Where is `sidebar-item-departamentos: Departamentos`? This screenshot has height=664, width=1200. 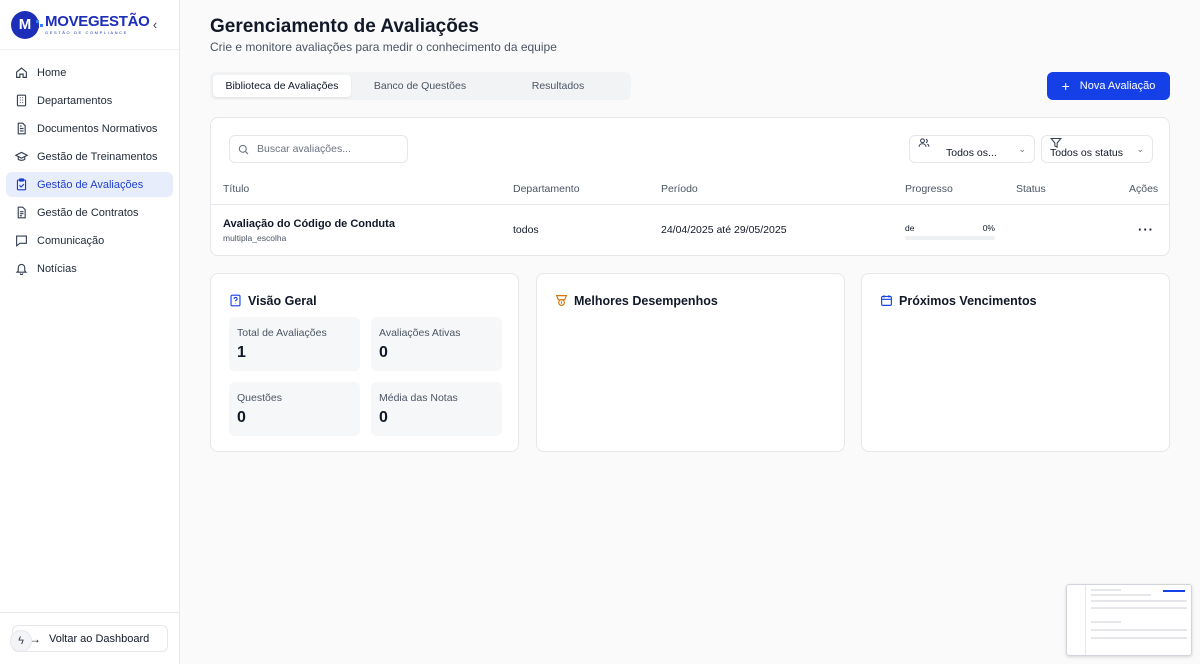
sidebar-item-departamentos: Departamentos is located at coordinates (89, 100).